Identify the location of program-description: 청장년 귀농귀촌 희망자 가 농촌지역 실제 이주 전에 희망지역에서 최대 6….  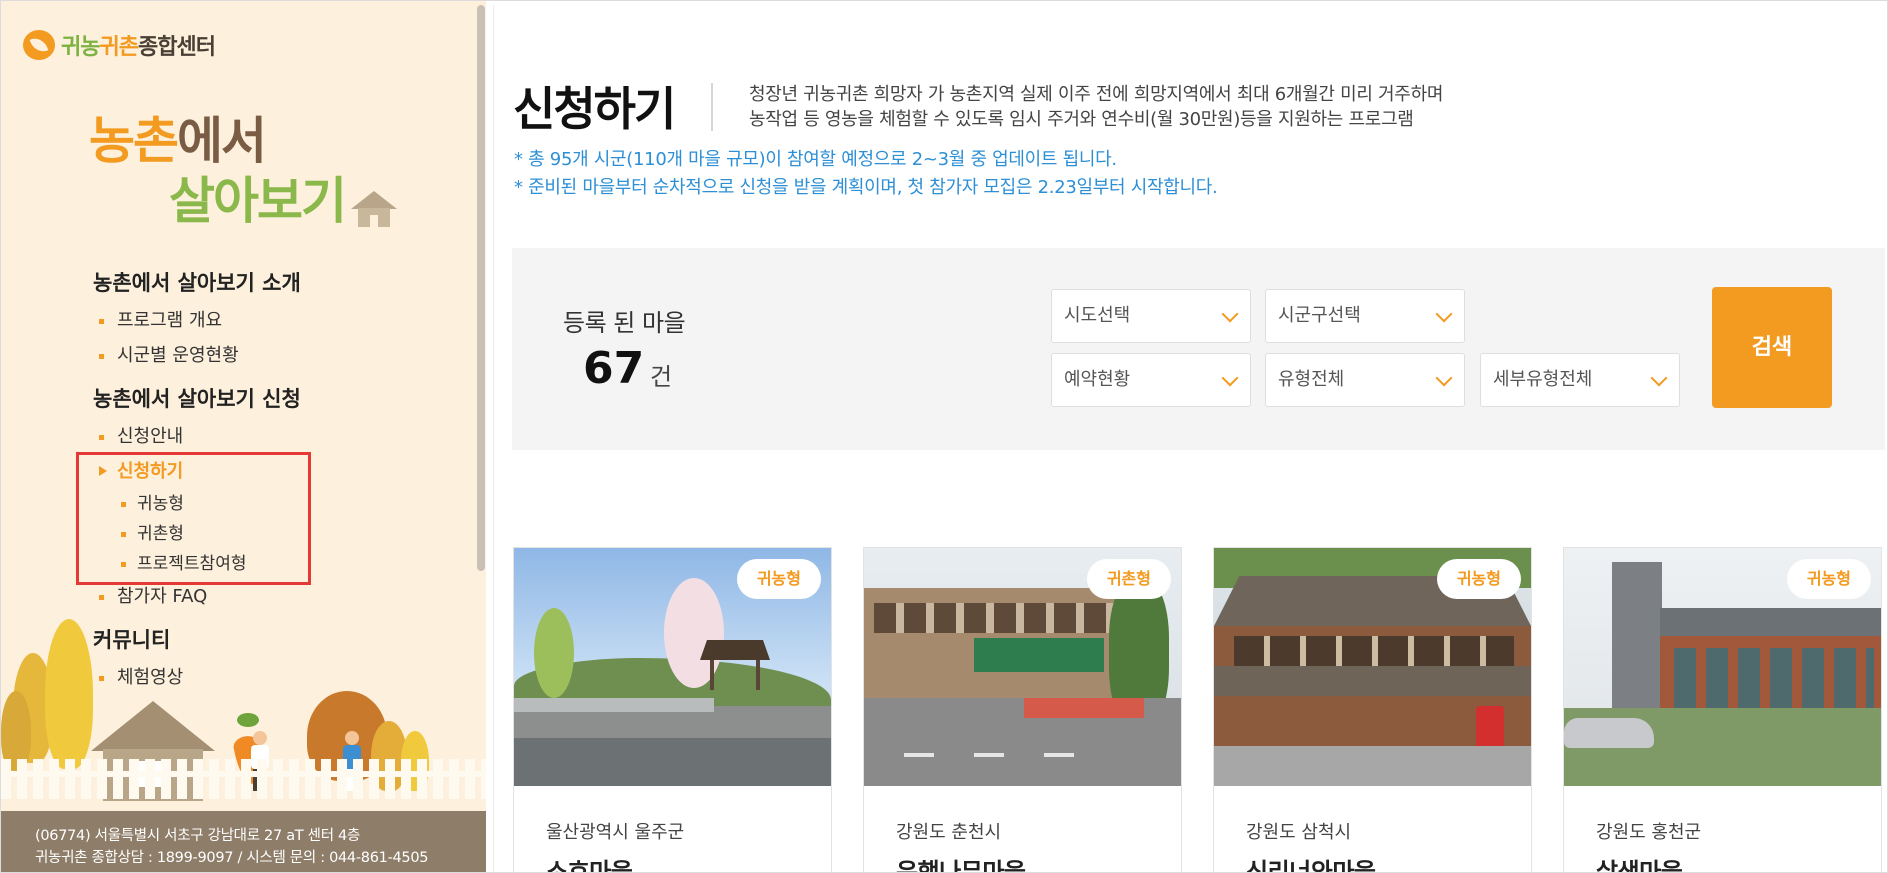
(1096, 107).